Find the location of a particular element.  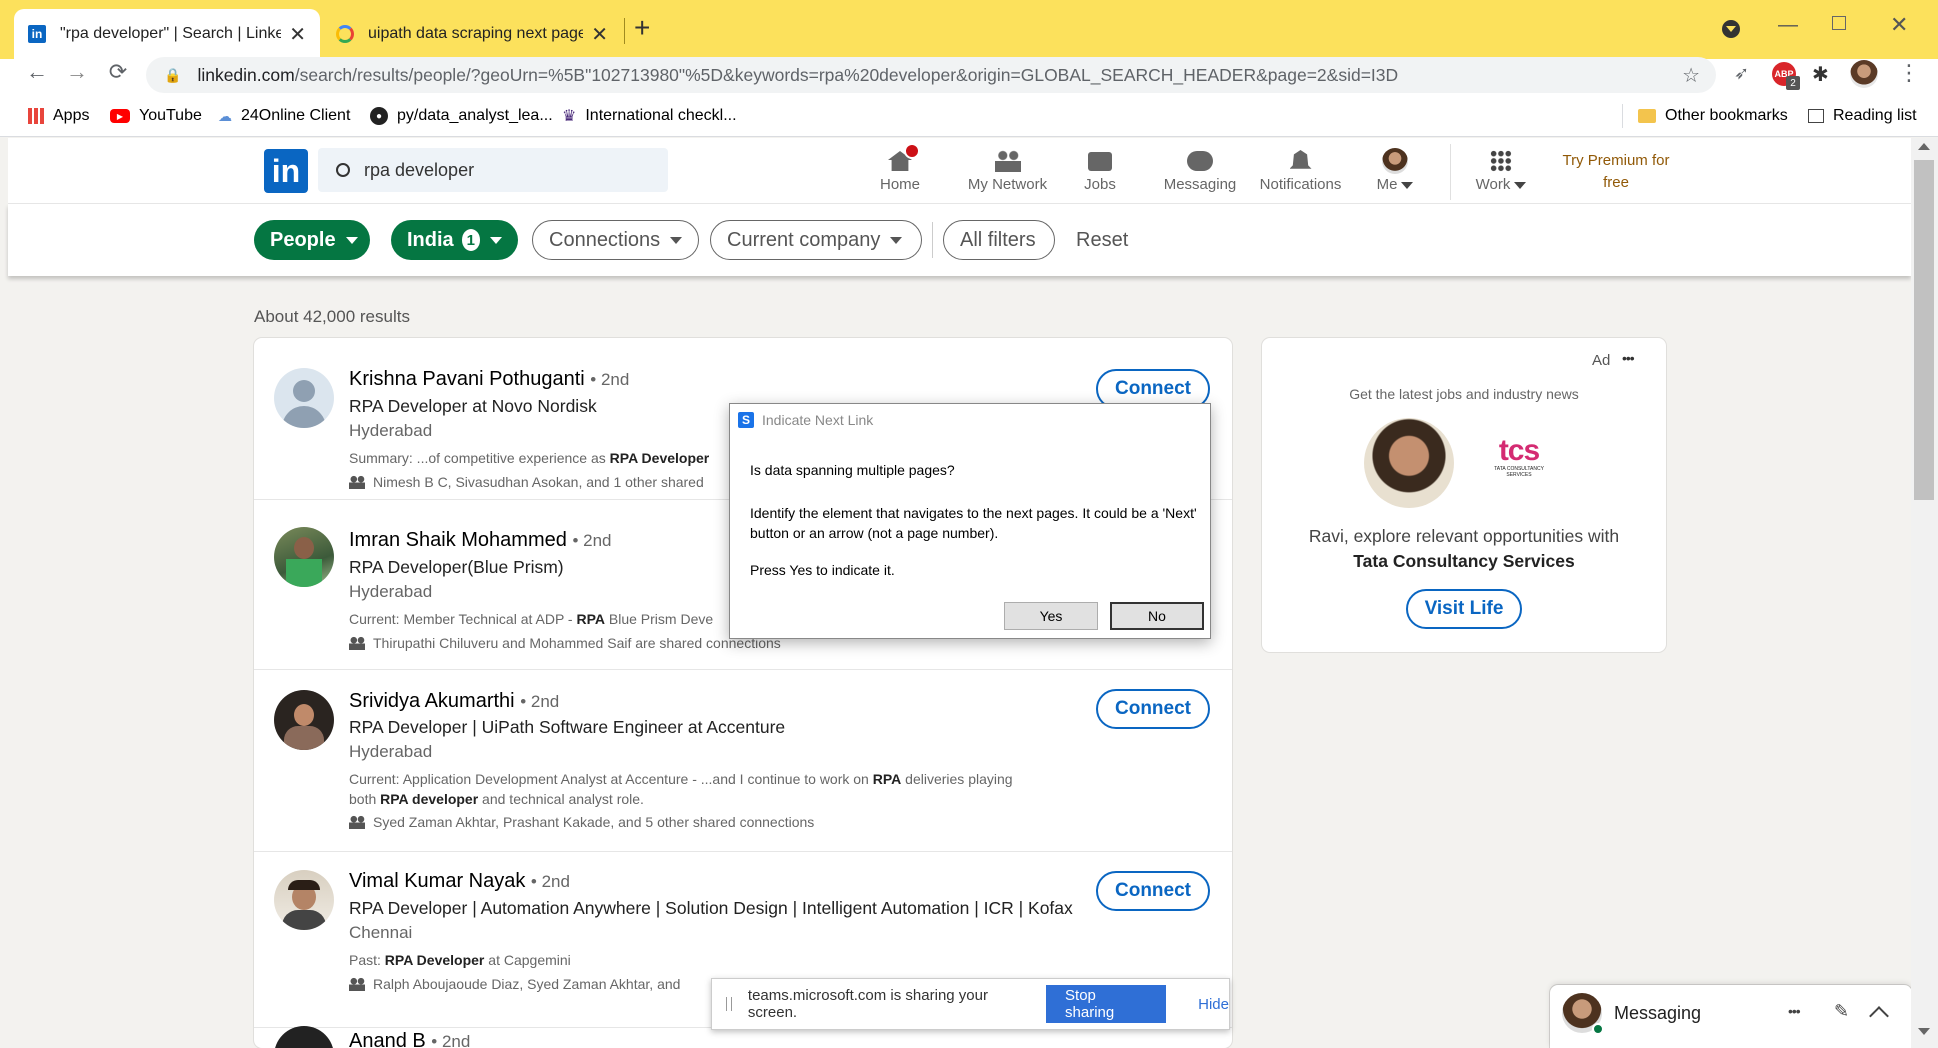

nav-work: Work is located at coordinates (1501, 172).